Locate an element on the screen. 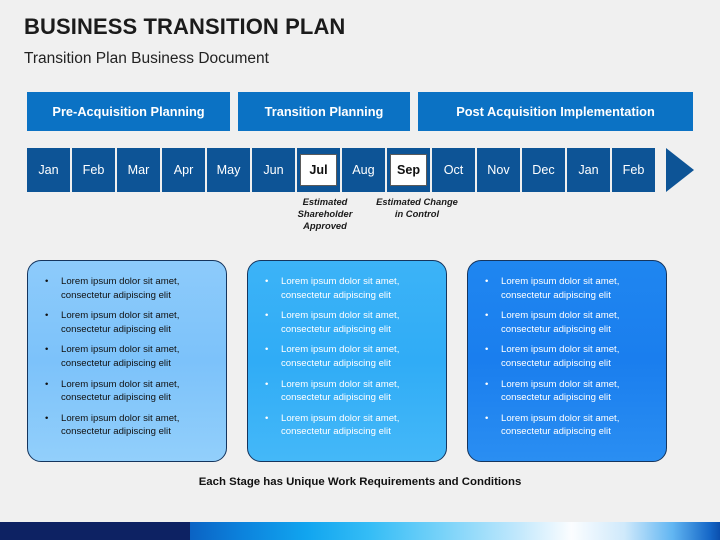 The height and width of the screenshot is (540, 720). band-navy-segment is located at coordinates (95, 531).